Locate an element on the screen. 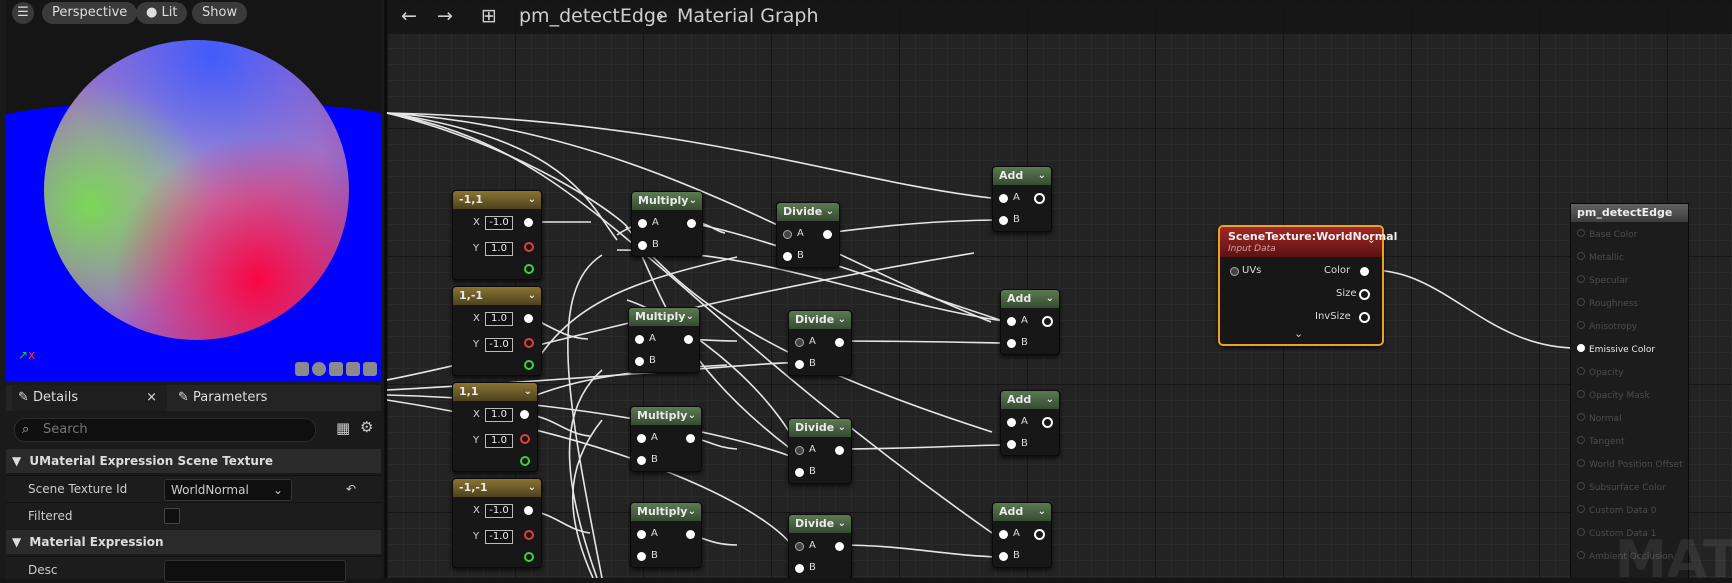 The image size is (1732, 583). output-pin-invsize is located at coordinates (1364, 317).